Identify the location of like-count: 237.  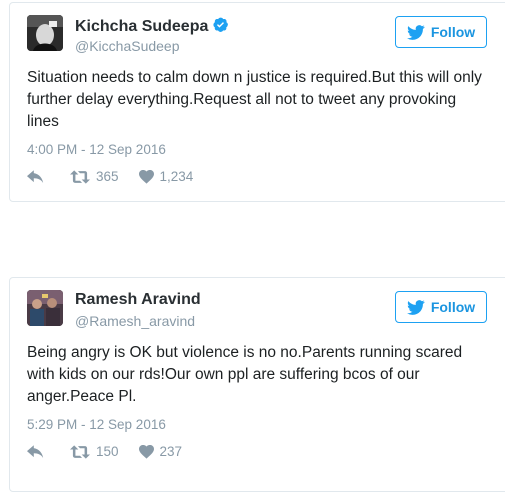
(171, 451).